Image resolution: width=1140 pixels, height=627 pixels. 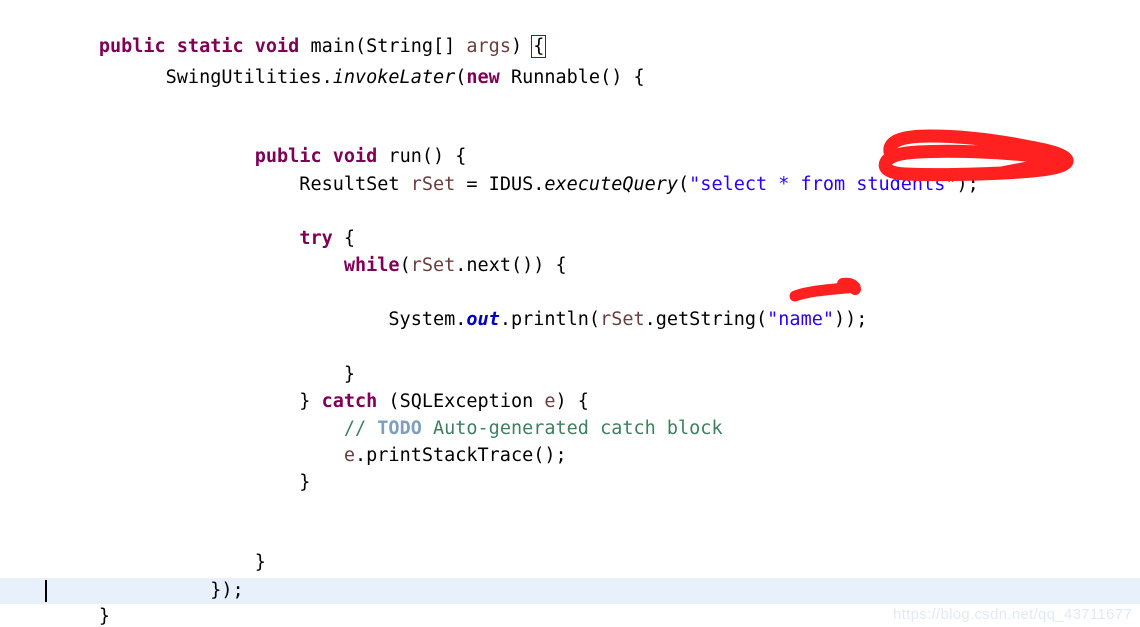 What do you see at coordinates (455, 265) in the screenshot?
I see `code-line-9-content: while(rSet.next()) {` at bounding box center [455, 265].